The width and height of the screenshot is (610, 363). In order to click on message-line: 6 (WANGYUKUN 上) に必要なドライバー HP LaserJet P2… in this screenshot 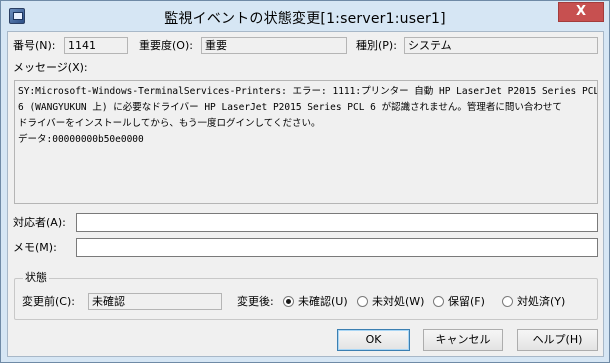, I will do `click(290, 107)`.